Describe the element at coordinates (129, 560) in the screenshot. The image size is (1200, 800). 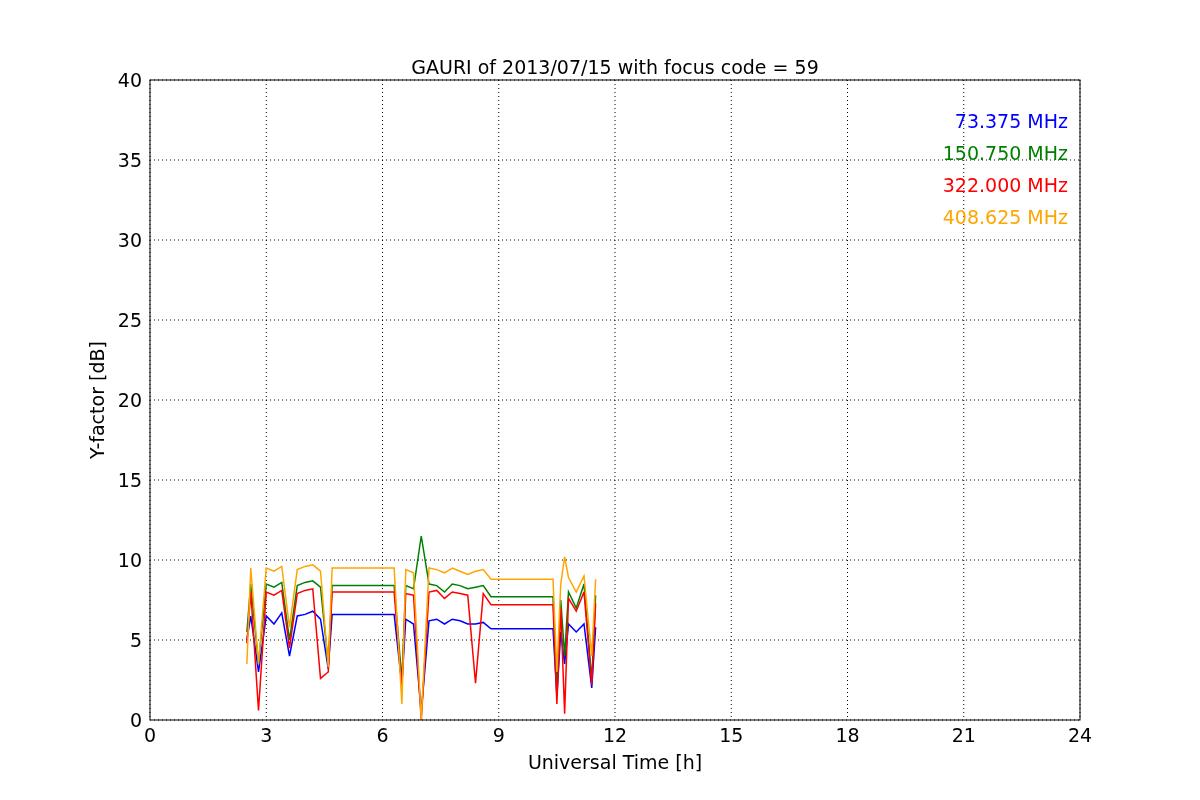
I see `tick-label: 10` at that location.